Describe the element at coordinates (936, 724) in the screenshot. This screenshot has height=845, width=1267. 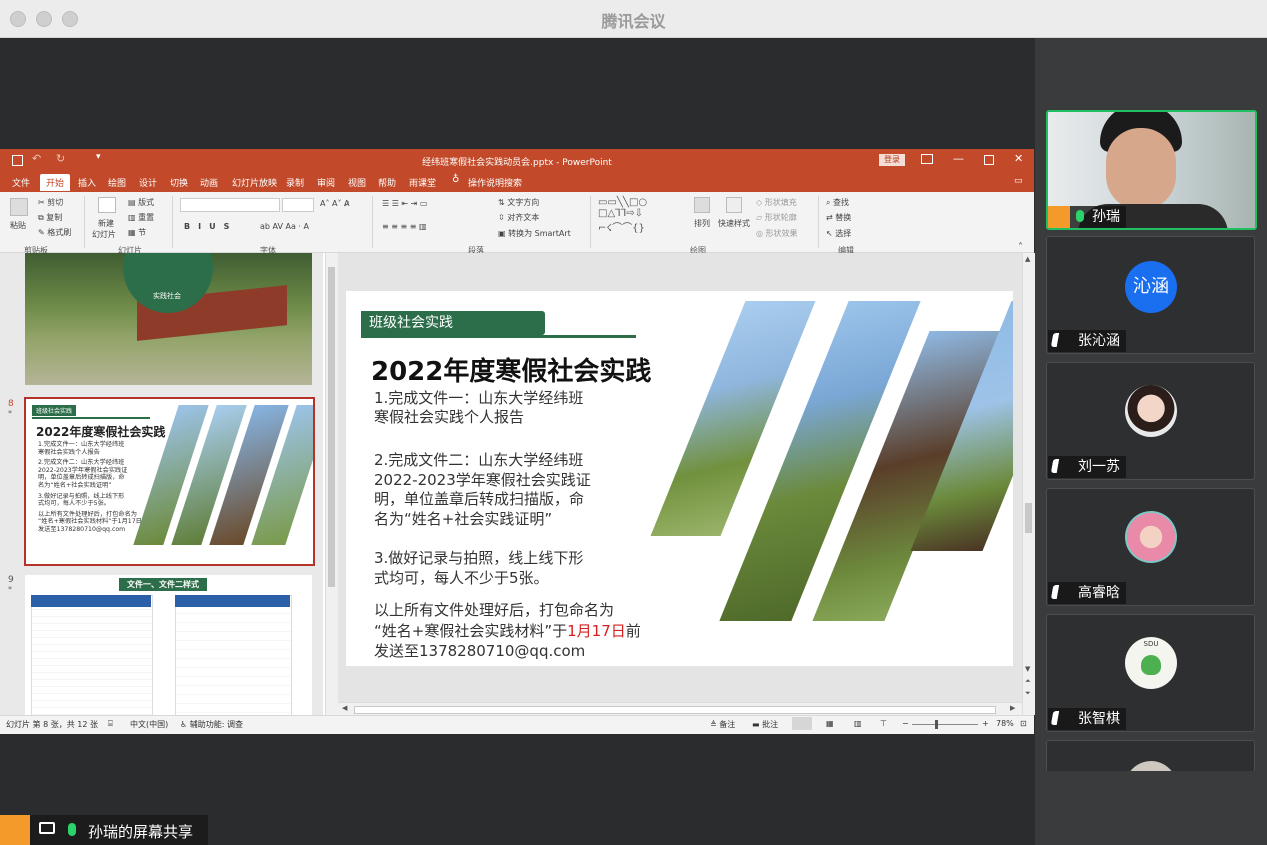
I see `zoom-slider-thumb` at that location.